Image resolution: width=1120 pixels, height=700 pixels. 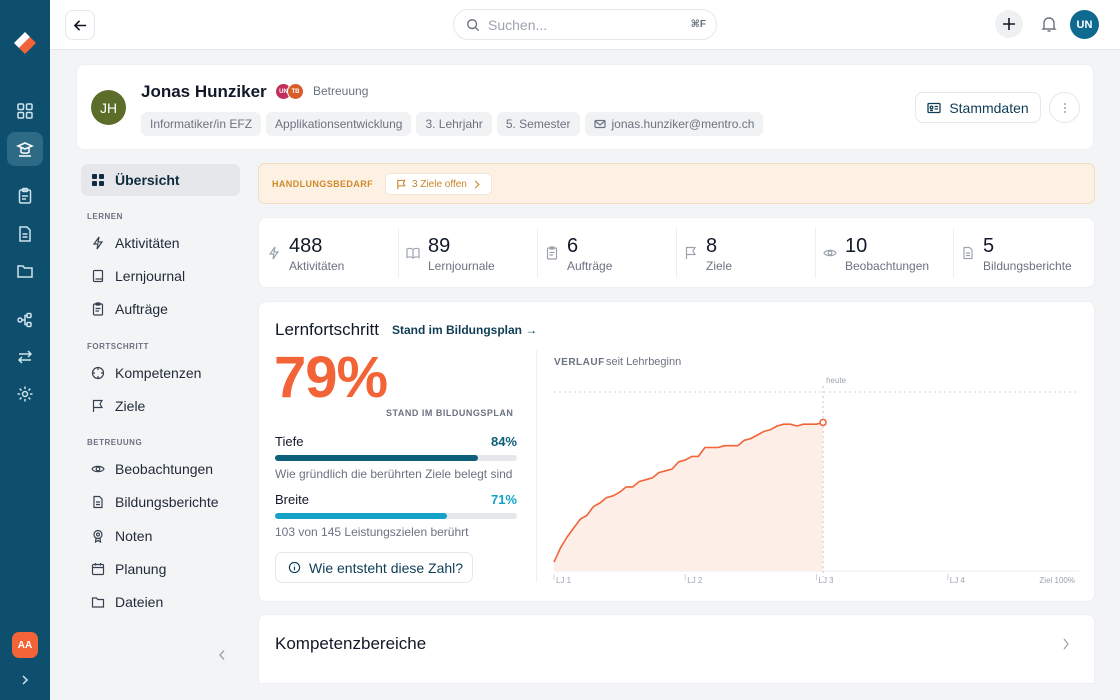 I want to click on more-vertical-icon, so click(x=1064, y=107).